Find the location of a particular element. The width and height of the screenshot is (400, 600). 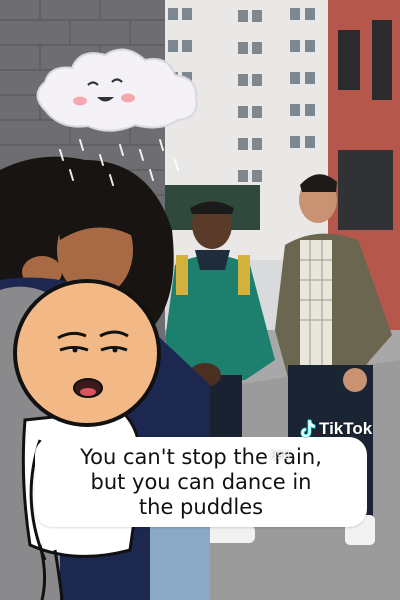

tiktok-watermark: TikTok is located at coordinates (335, 429).